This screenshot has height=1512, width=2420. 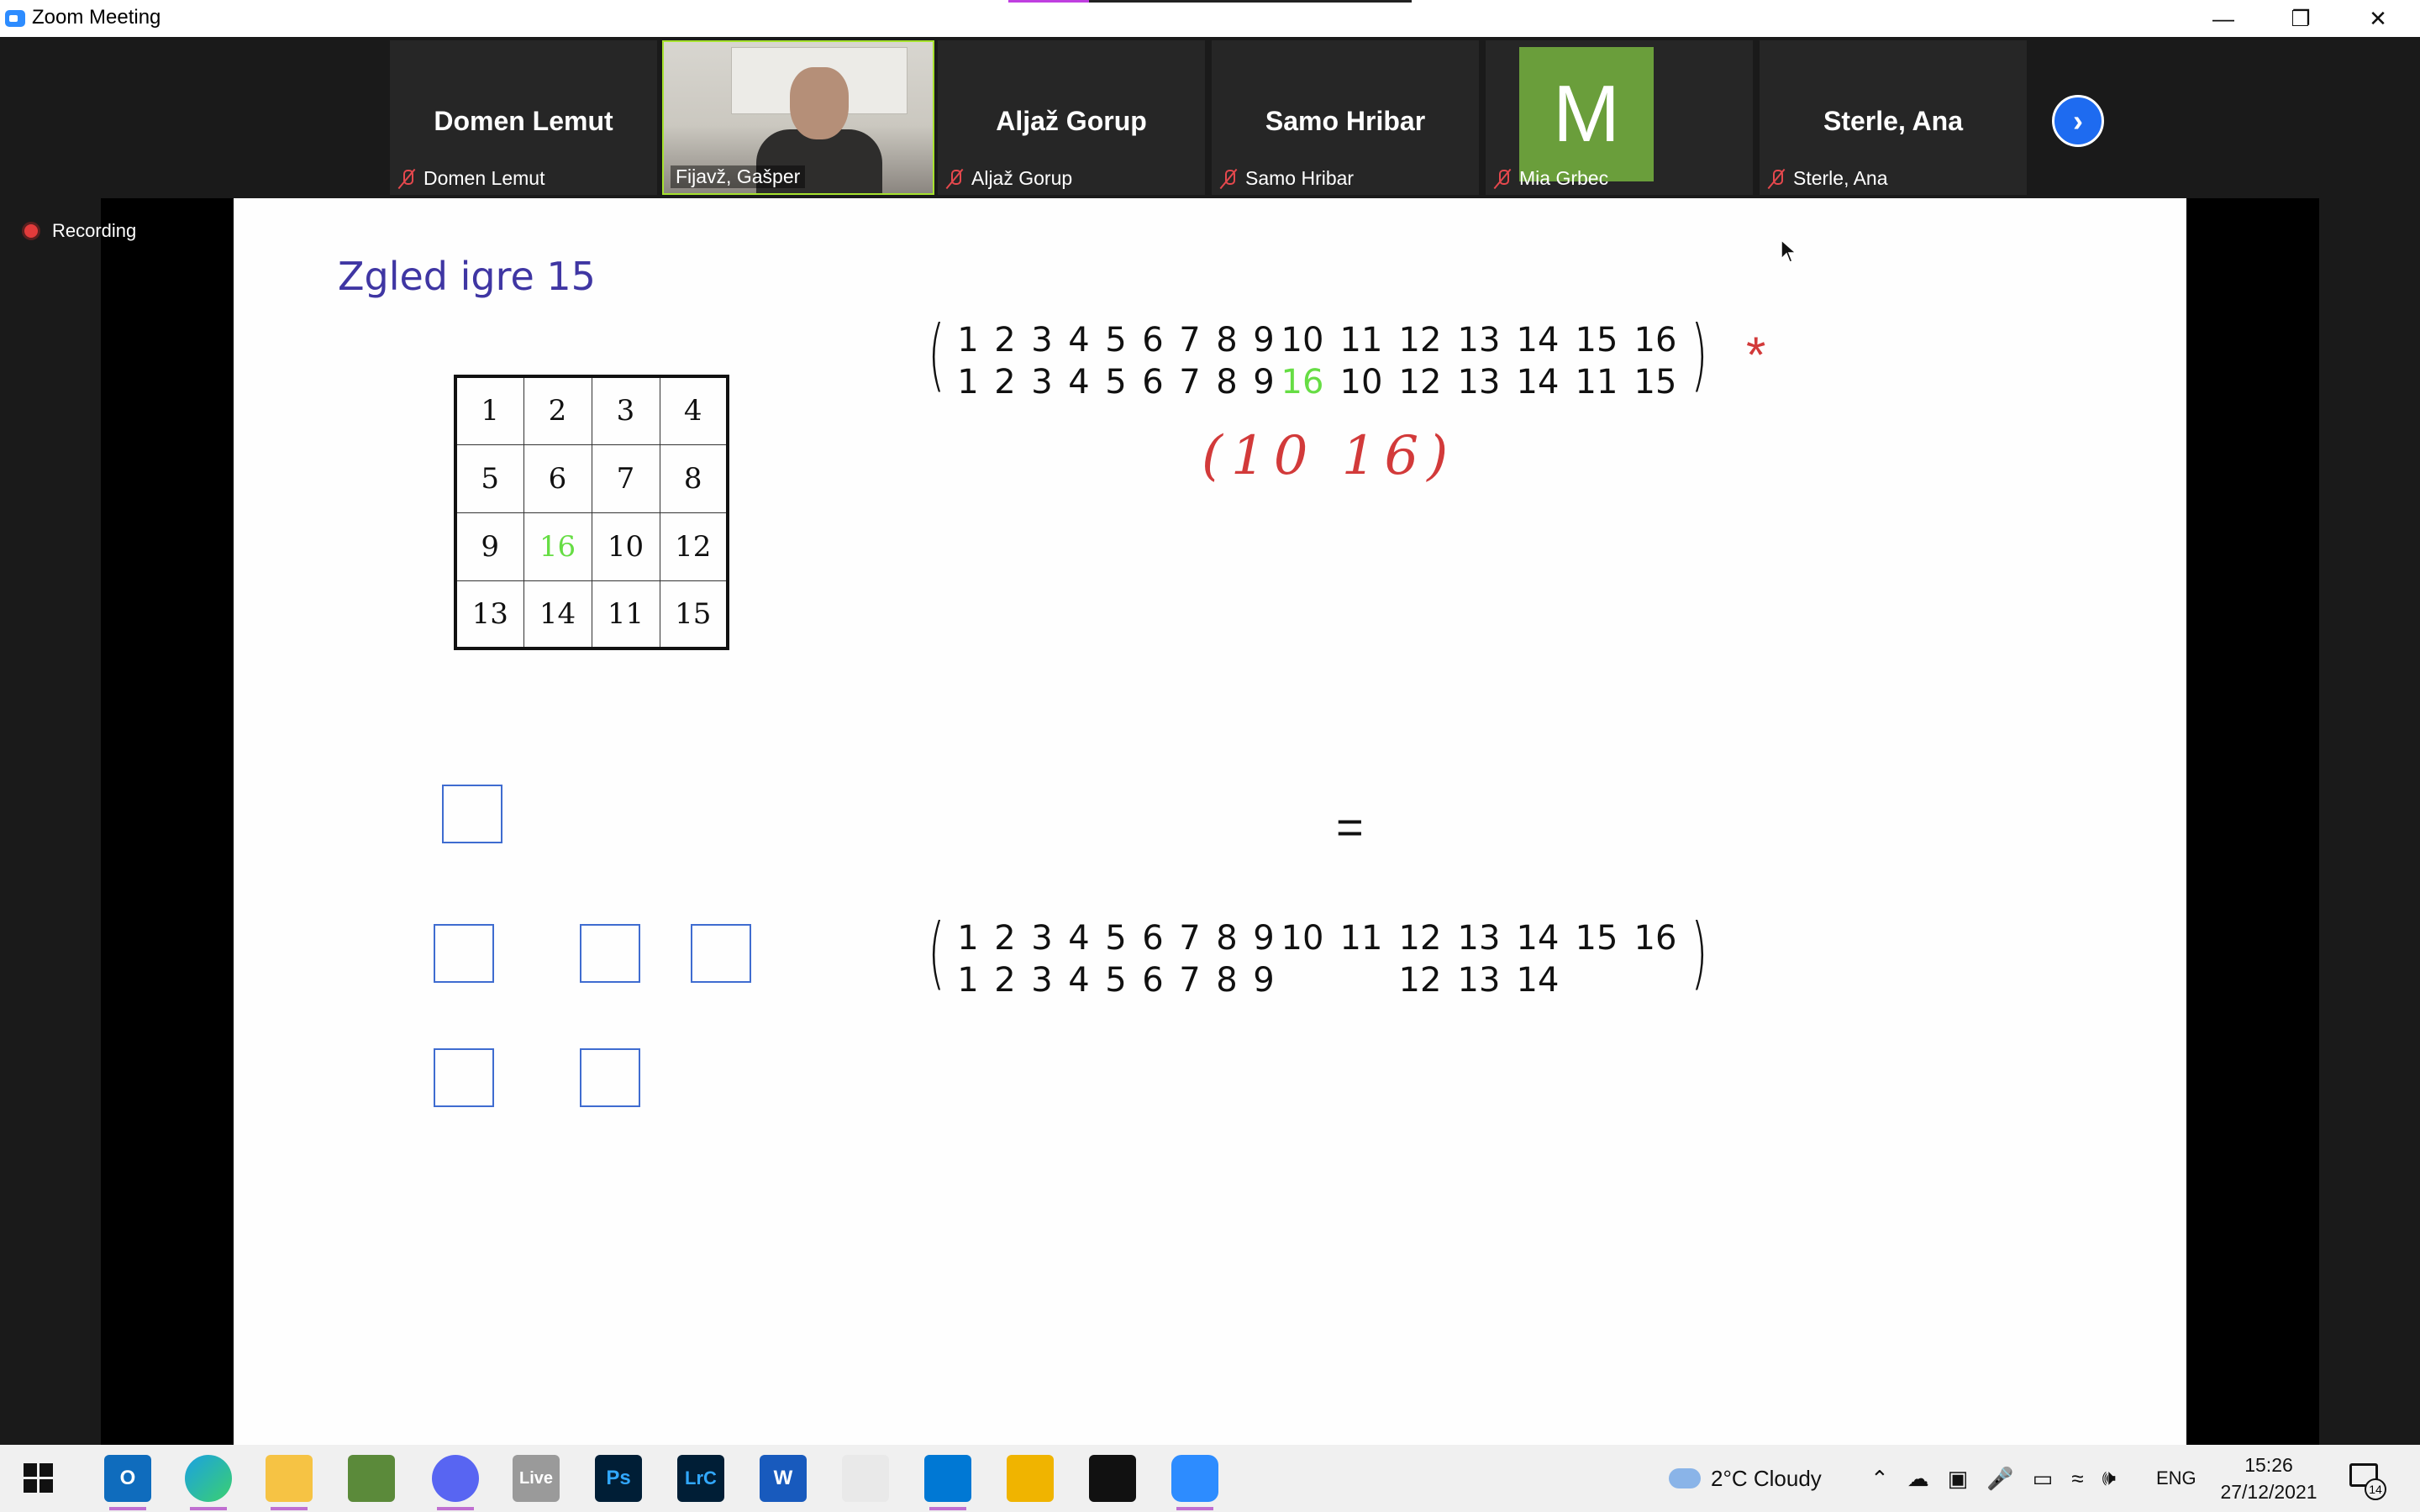 I want to click on grid-cell: 11, so click(x=626, y=614).